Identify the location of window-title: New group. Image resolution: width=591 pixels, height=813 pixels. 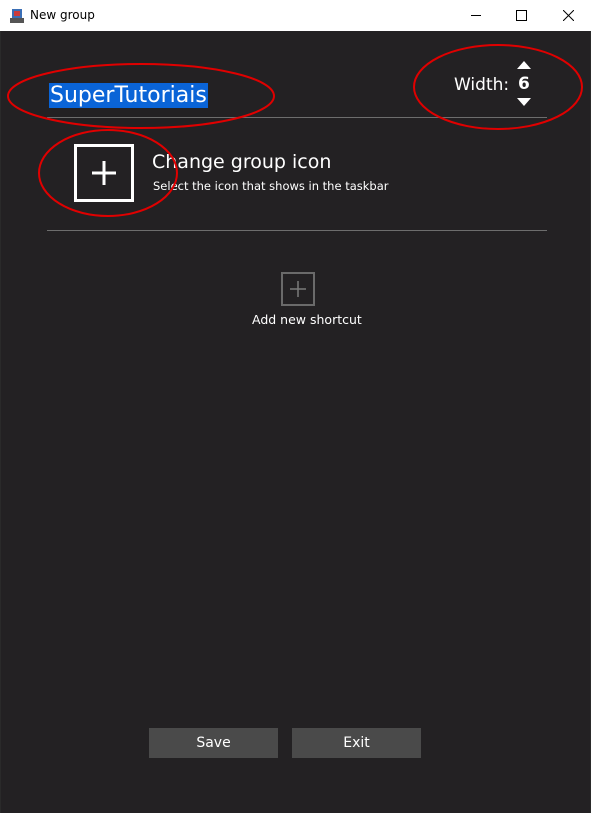
(62, 15).